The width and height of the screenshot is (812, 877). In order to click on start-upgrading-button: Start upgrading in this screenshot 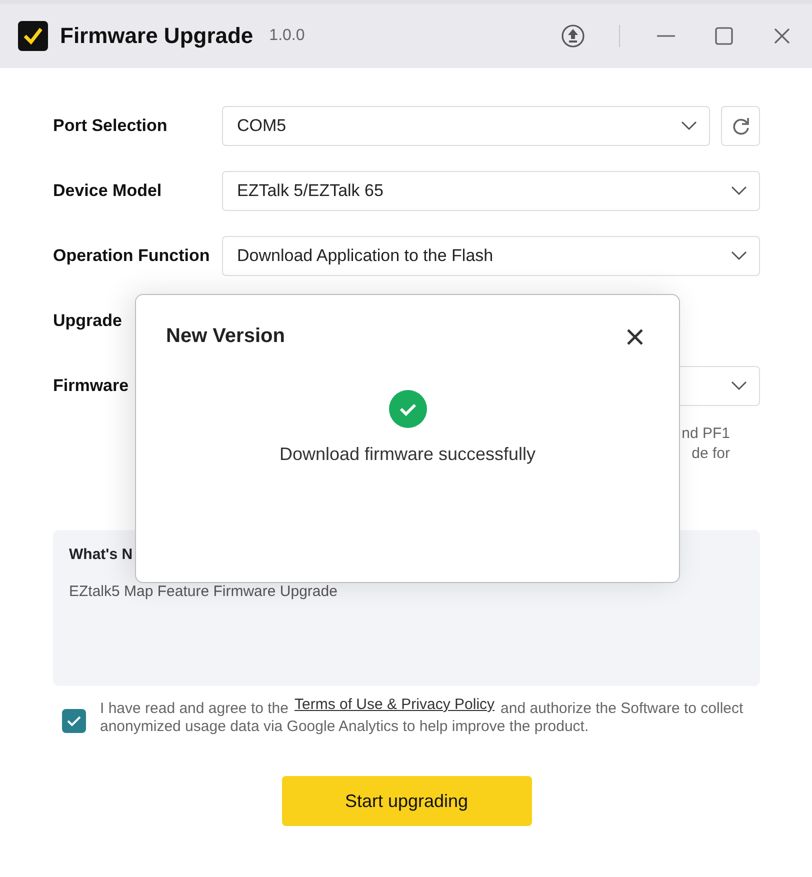, I will do `click(407, 801)`.